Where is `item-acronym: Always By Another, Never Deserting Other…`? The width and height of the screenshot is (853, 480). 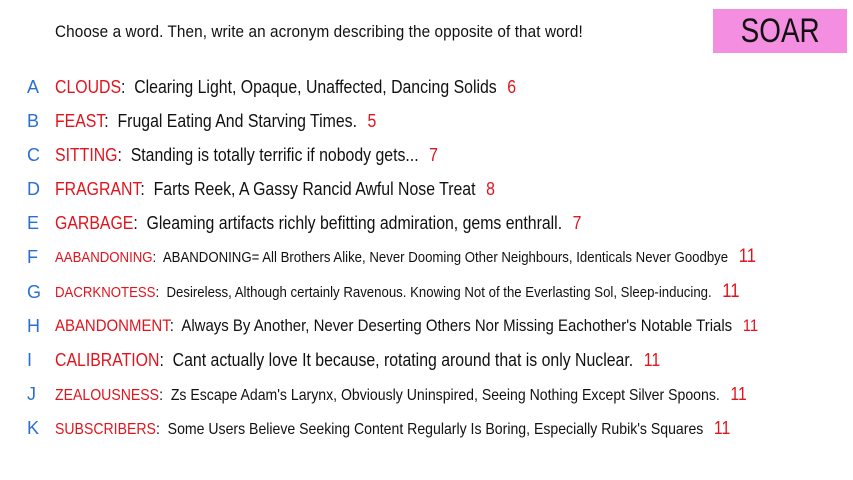 item-acronym: Always By Another, Never Deserting Other… is located at coordinates (457, 325).